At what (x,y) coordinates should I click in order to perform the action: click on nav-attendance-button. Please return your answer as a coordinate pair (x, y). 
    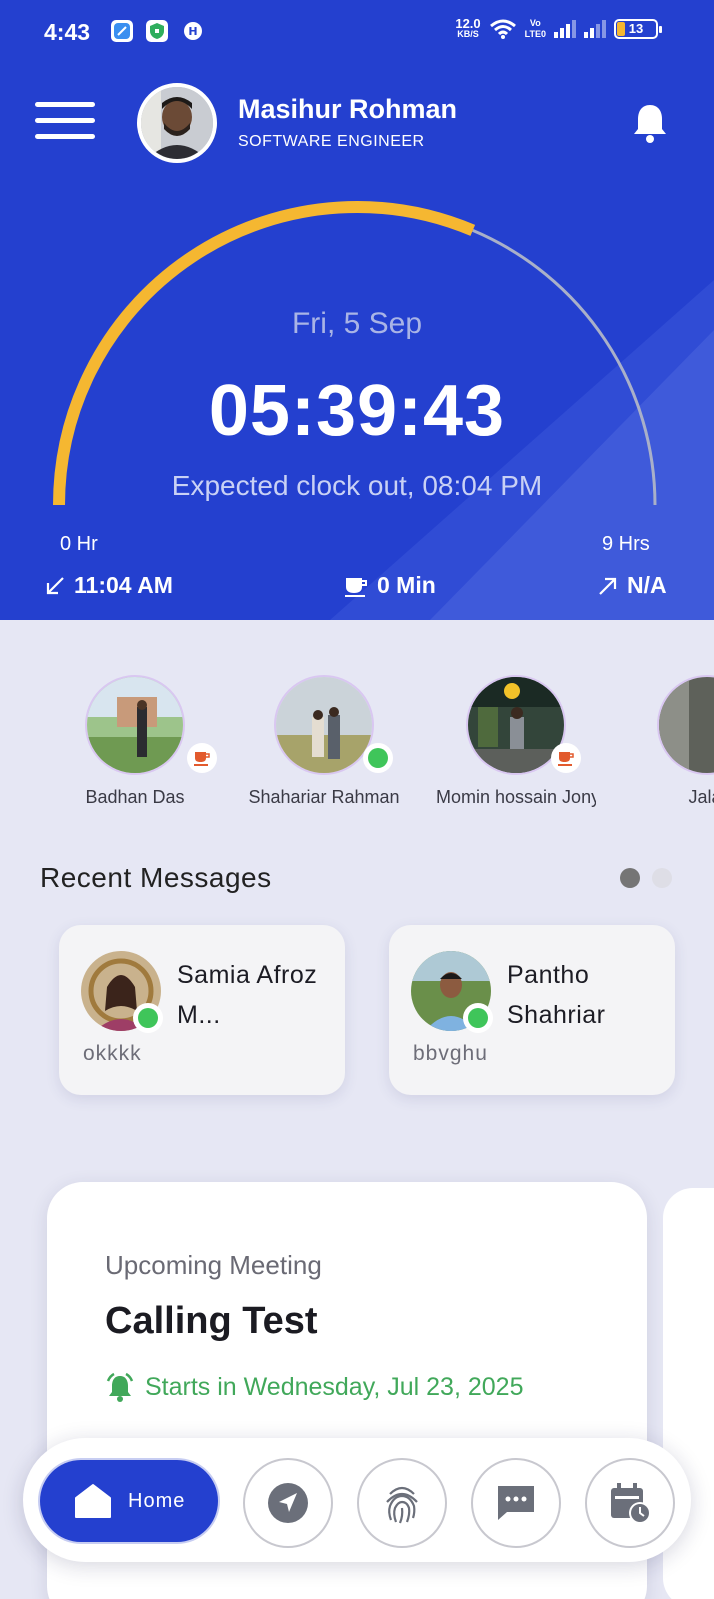
    Looking at the image, I should click on (402, 1503).